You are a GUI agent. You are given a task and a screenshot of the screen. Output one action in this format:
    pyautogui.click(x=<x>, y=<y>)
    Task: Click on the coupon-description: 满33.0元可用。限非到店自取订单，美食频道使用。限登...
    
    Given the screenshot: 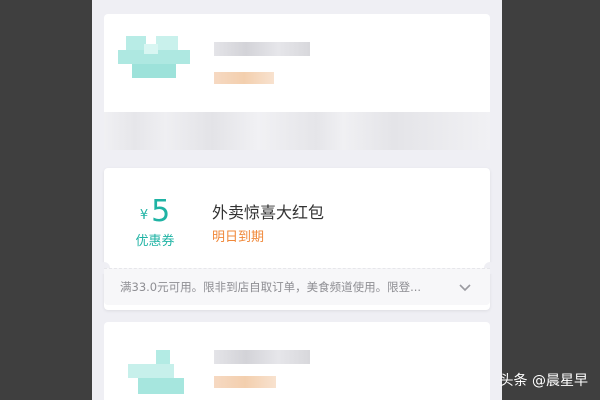 What is the action you would take?
    pyautogui.click(x=271, y=287)
    